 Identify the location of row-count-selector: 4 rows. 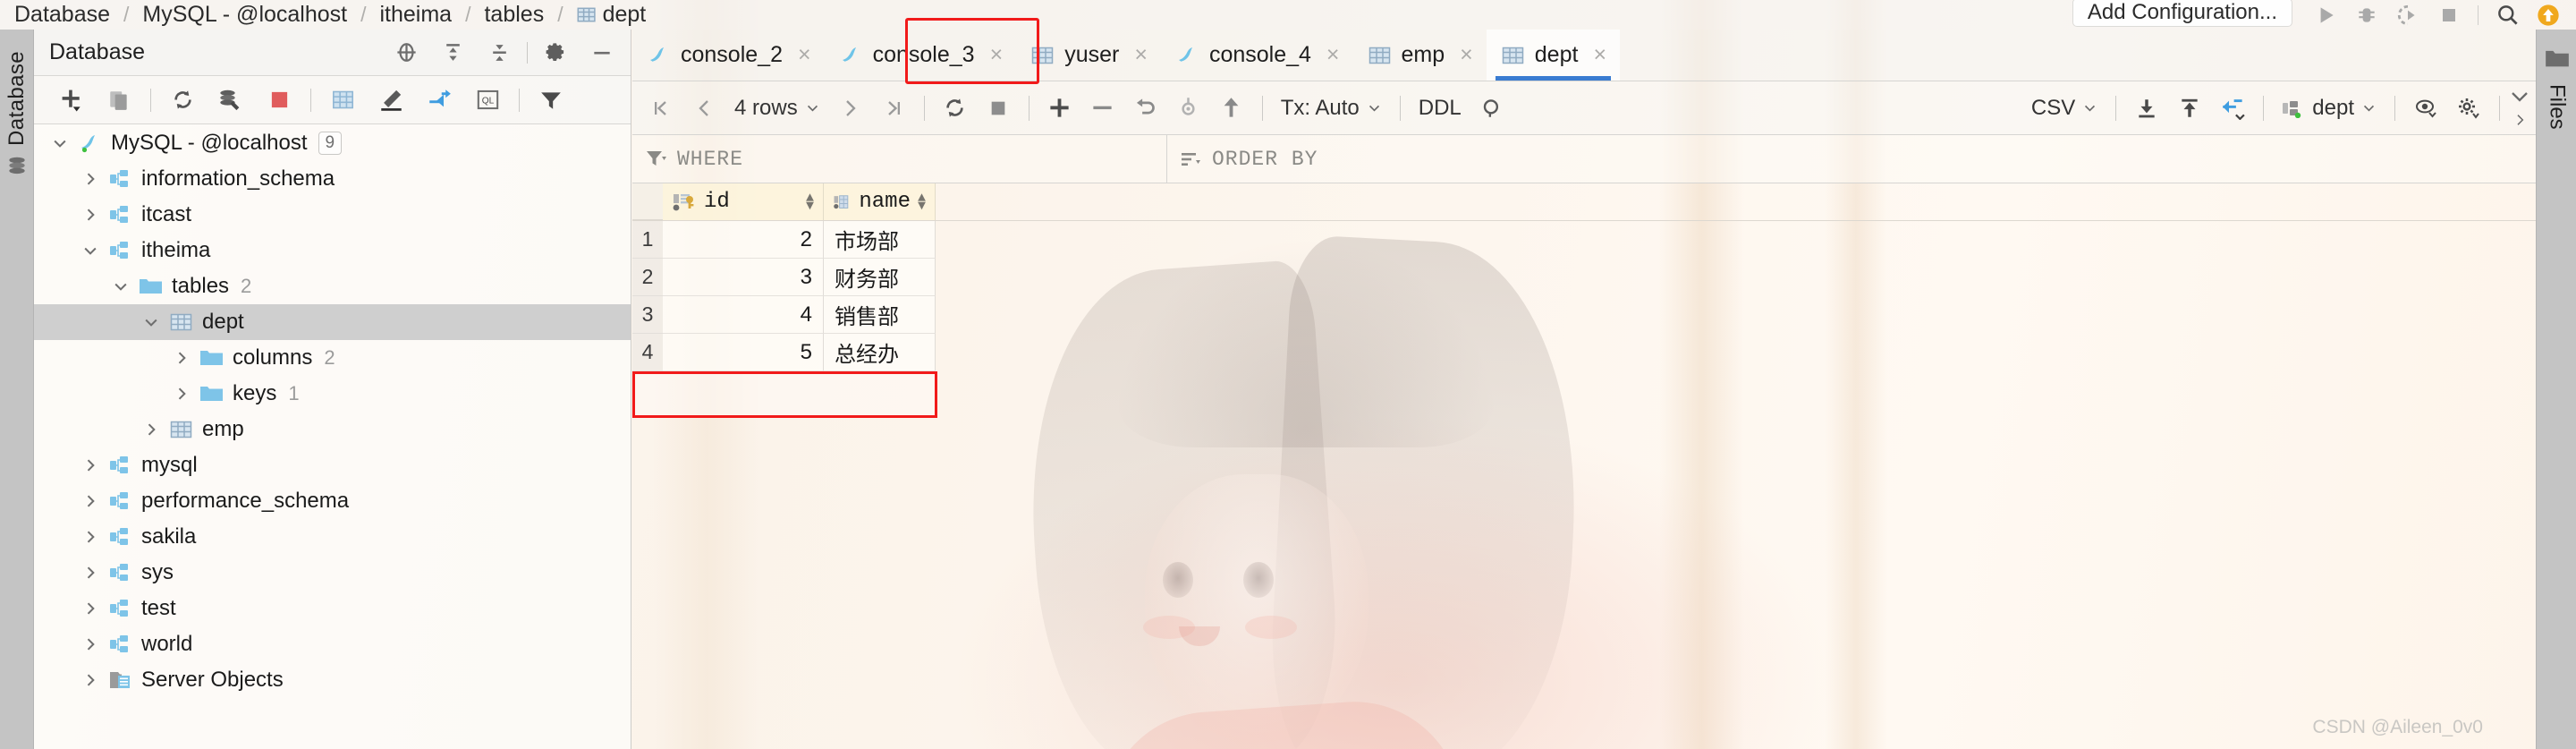
(777, 108).